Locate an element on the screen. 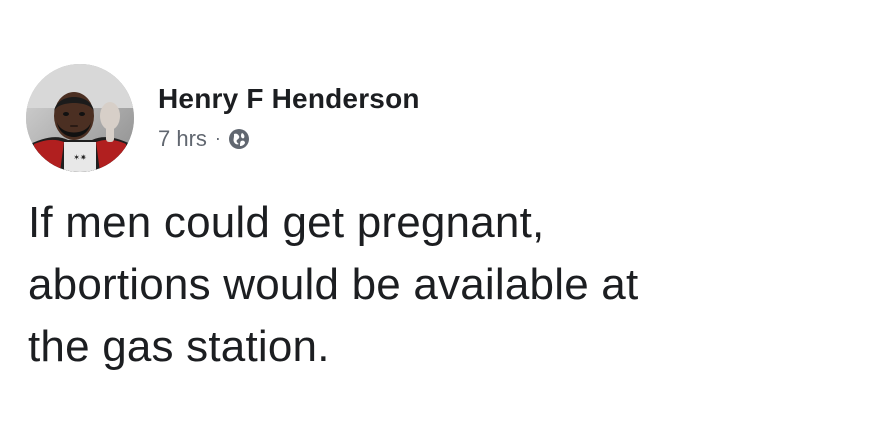 This screenshot has height=438, width=896. post-text-line: abortions would be available at is located at coordinates (333, 284).